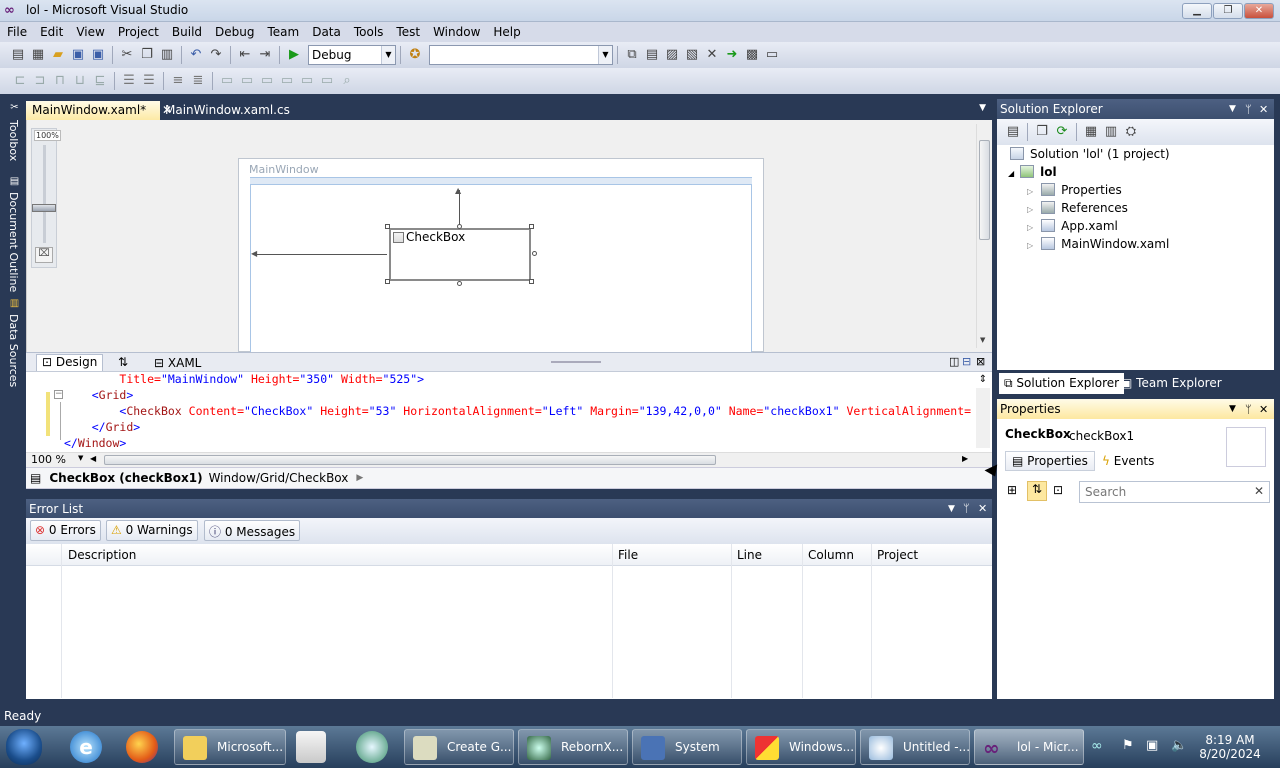 Image resolution: width=1280 pixels, height=768 pixels. What do you see at coordinates (58, 394) in the screenshot?
I see `collapse-outline-icon: −` at bounding box center [58, 394].